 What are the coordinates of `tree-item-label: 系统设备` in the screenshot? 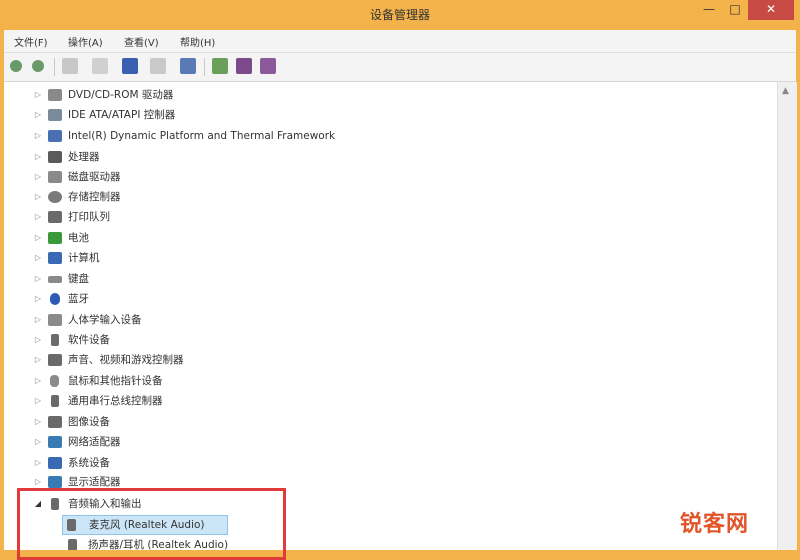 It's located at (89, 463).